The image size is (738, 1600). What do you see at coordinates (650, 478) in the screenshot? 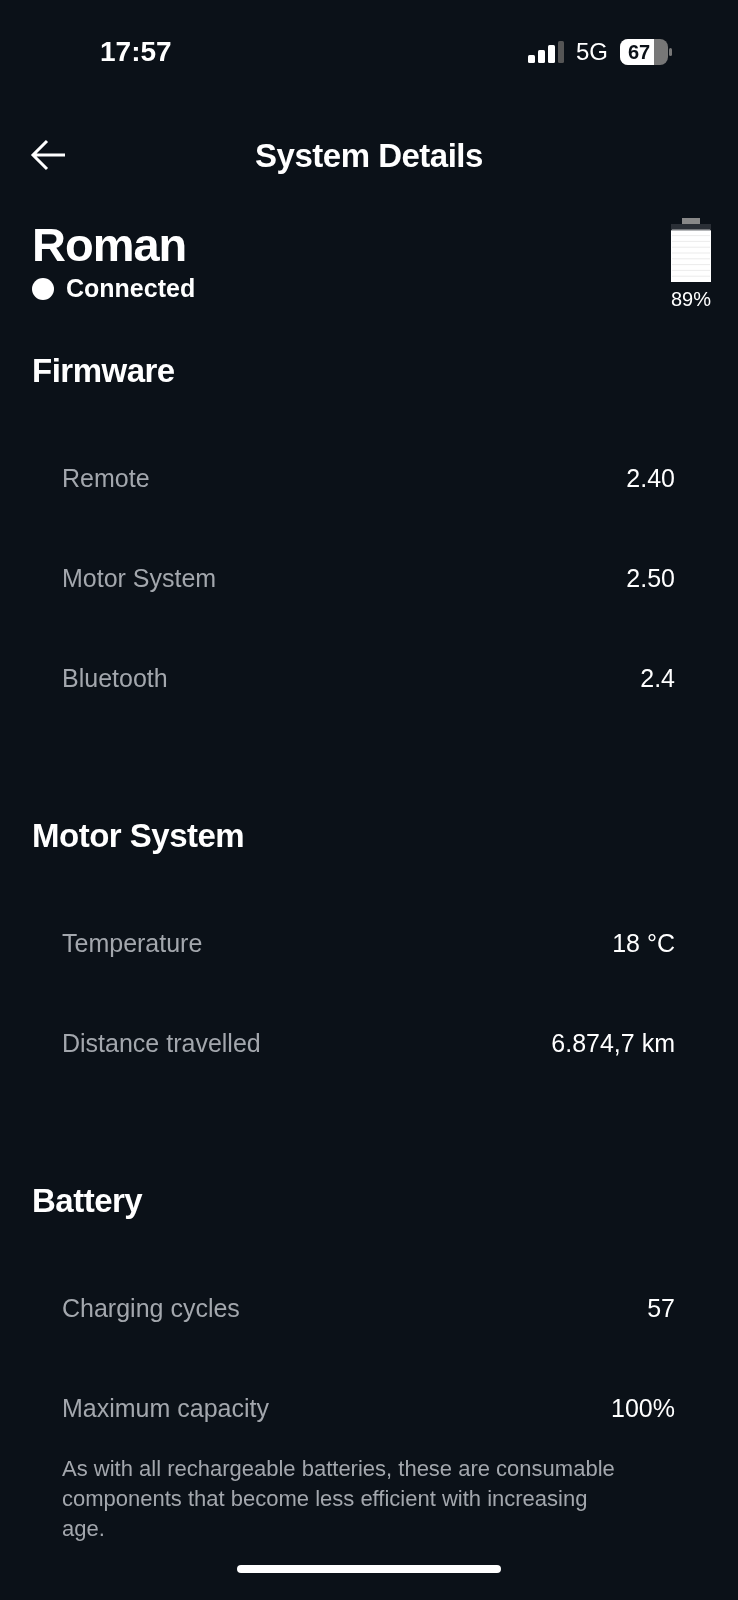
I see `row-value: 2.40` at bounding box center [650, 478].